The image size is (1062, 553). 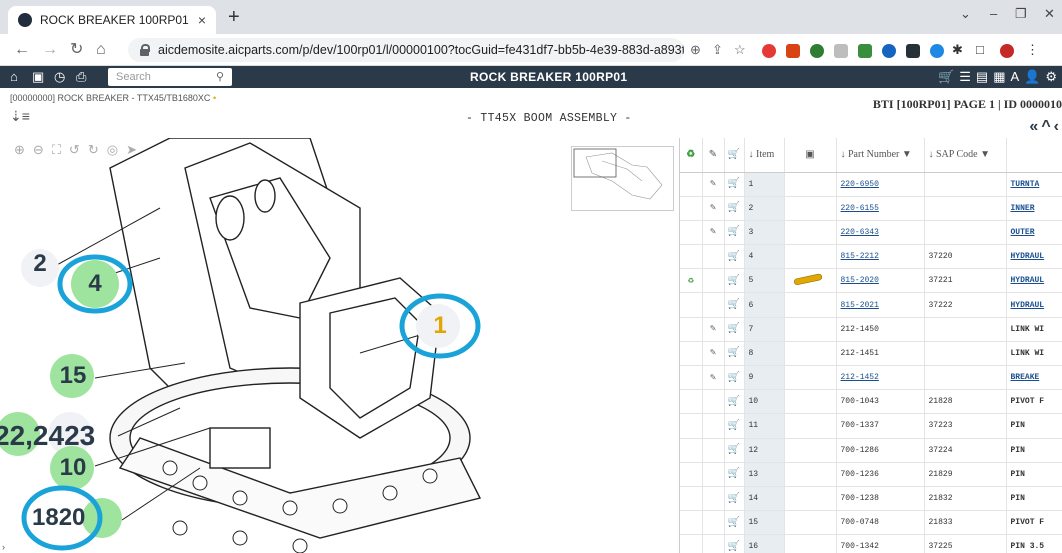 What do you see at coordinates (1032, 50) in the screenshot?
I see `browser-menu-icon: ⋮` at bounding box center [1032, 50].